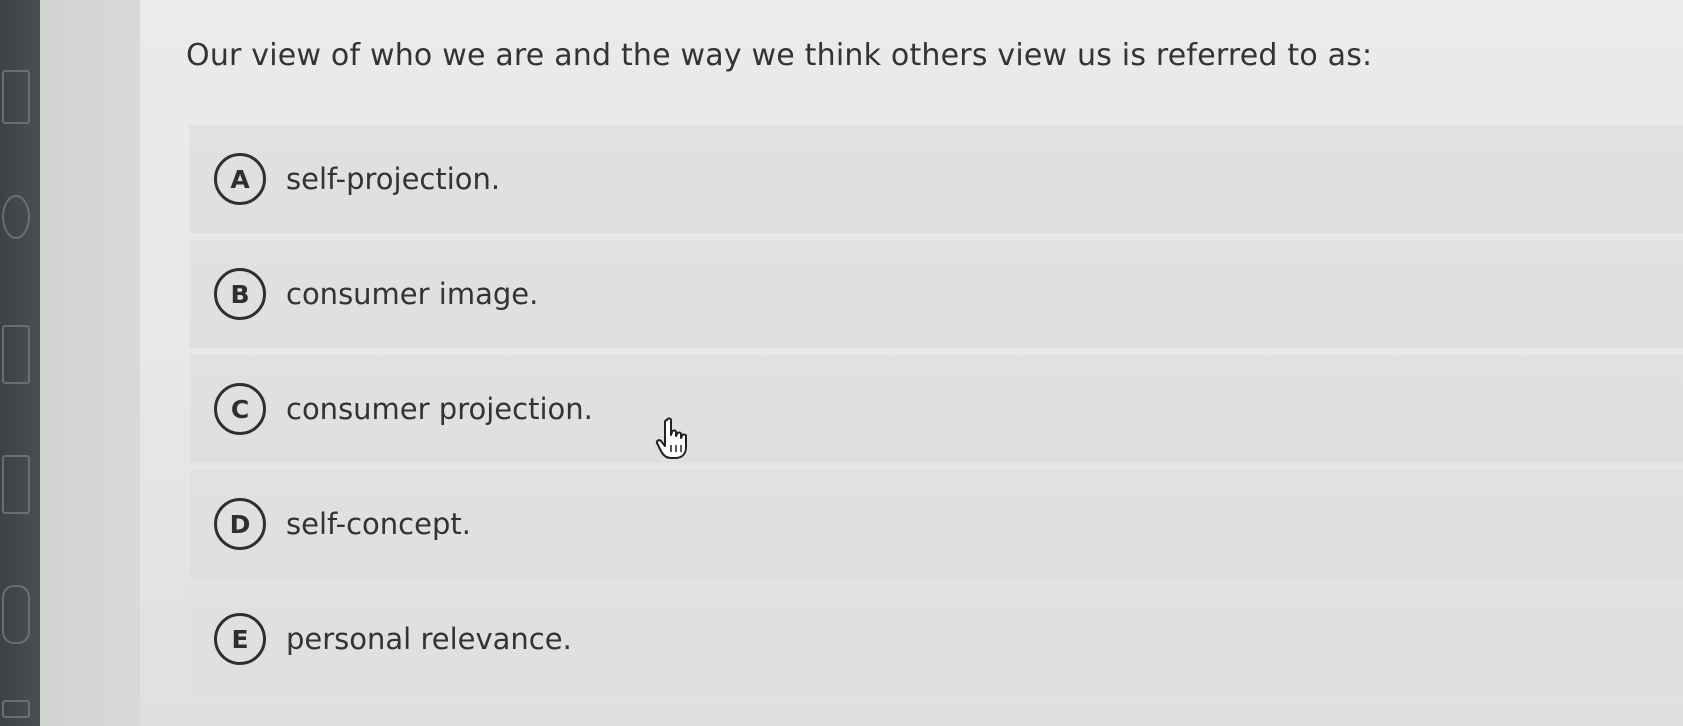 This screenshot has height=726, width=1683. Describe the element at coordinates (240, 639) in the screenshot. I see `option-letter: E` at that location.